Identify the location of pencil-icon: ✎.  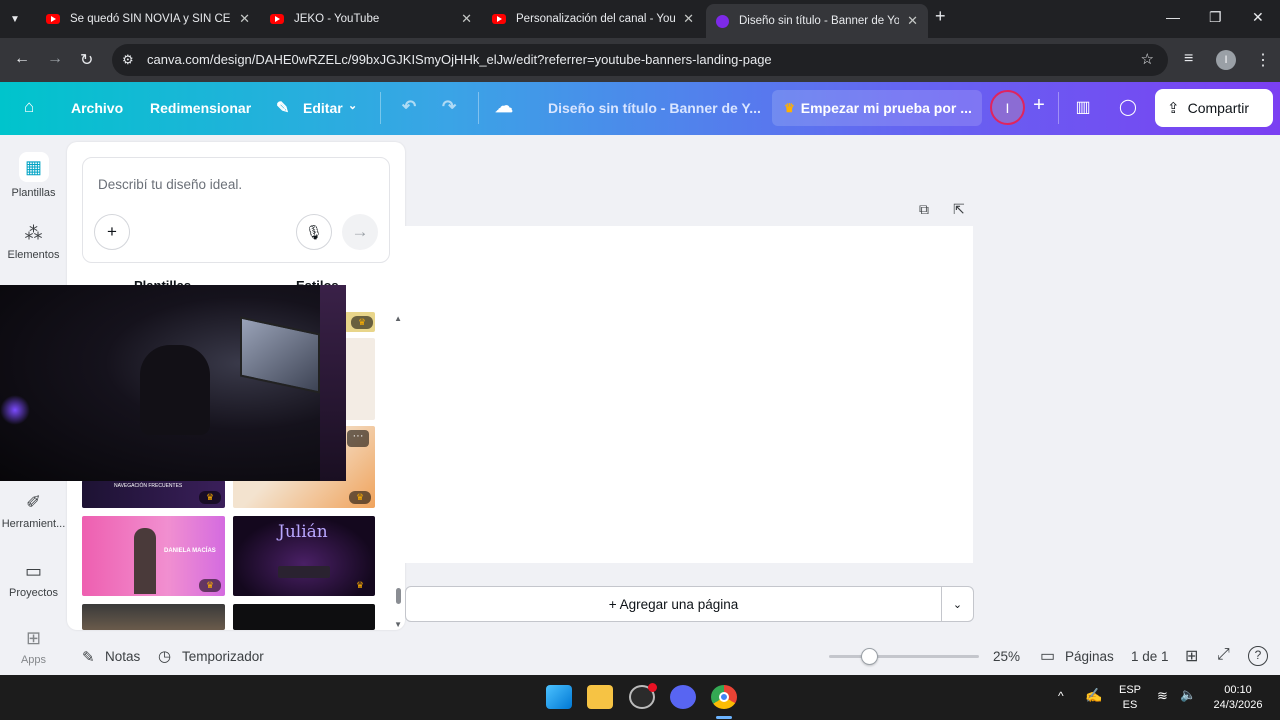
(283, 108).